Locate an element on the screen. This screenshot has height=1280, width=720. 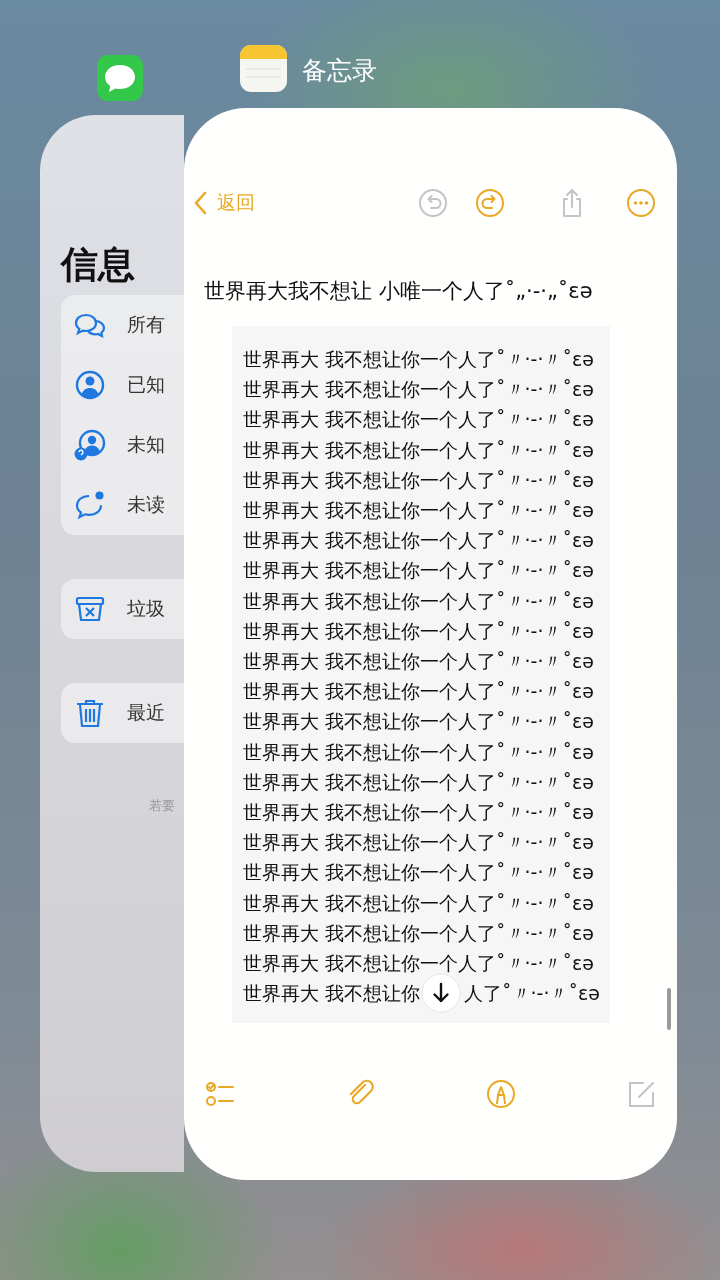
pen-tip-icon is located at coordinates (501, 1094).